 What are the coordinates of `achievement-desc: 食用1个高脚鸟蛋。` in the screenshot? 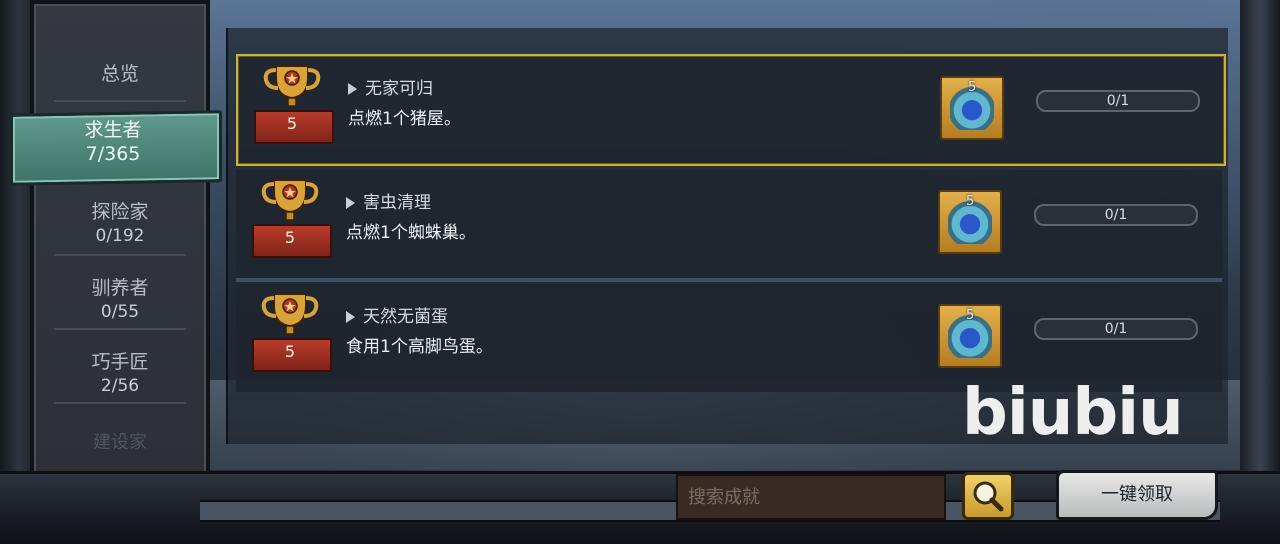 It's located at (419, 347).